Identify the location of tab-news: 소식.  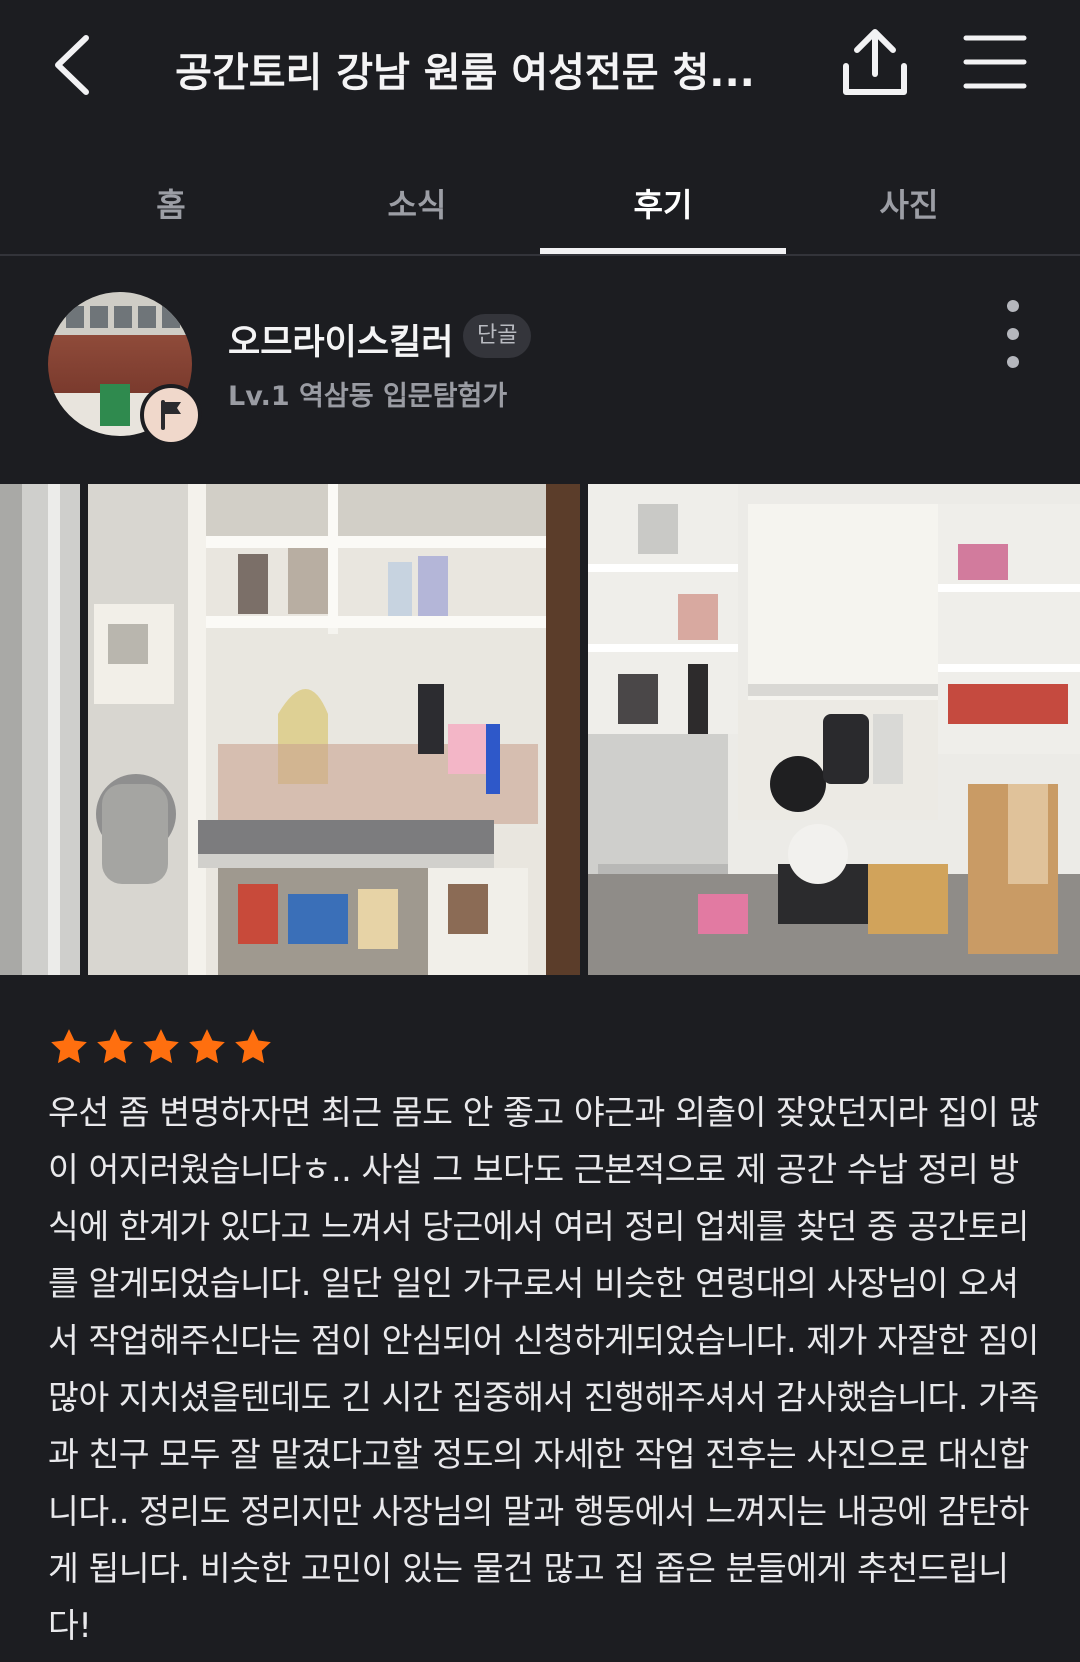
(417, 203).